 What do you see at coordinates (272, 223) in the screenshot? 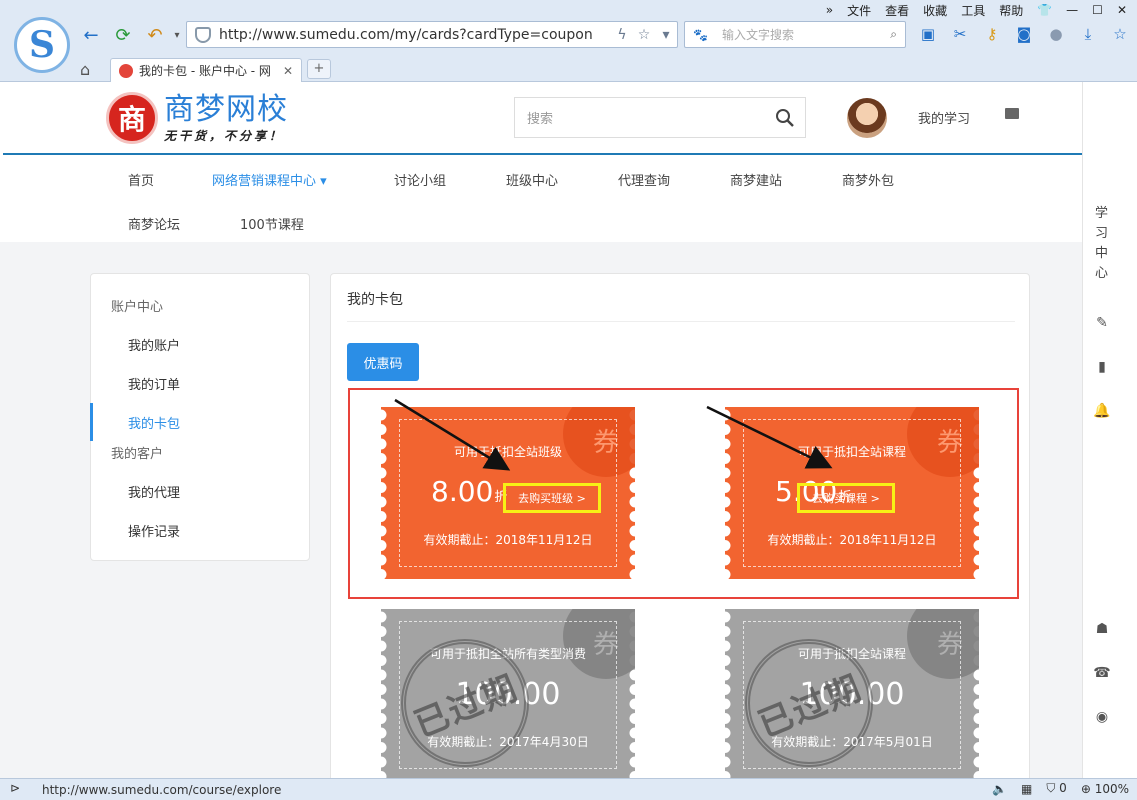
I see `nav-100-courses: 100节课程` at bounding box center [272, 223].